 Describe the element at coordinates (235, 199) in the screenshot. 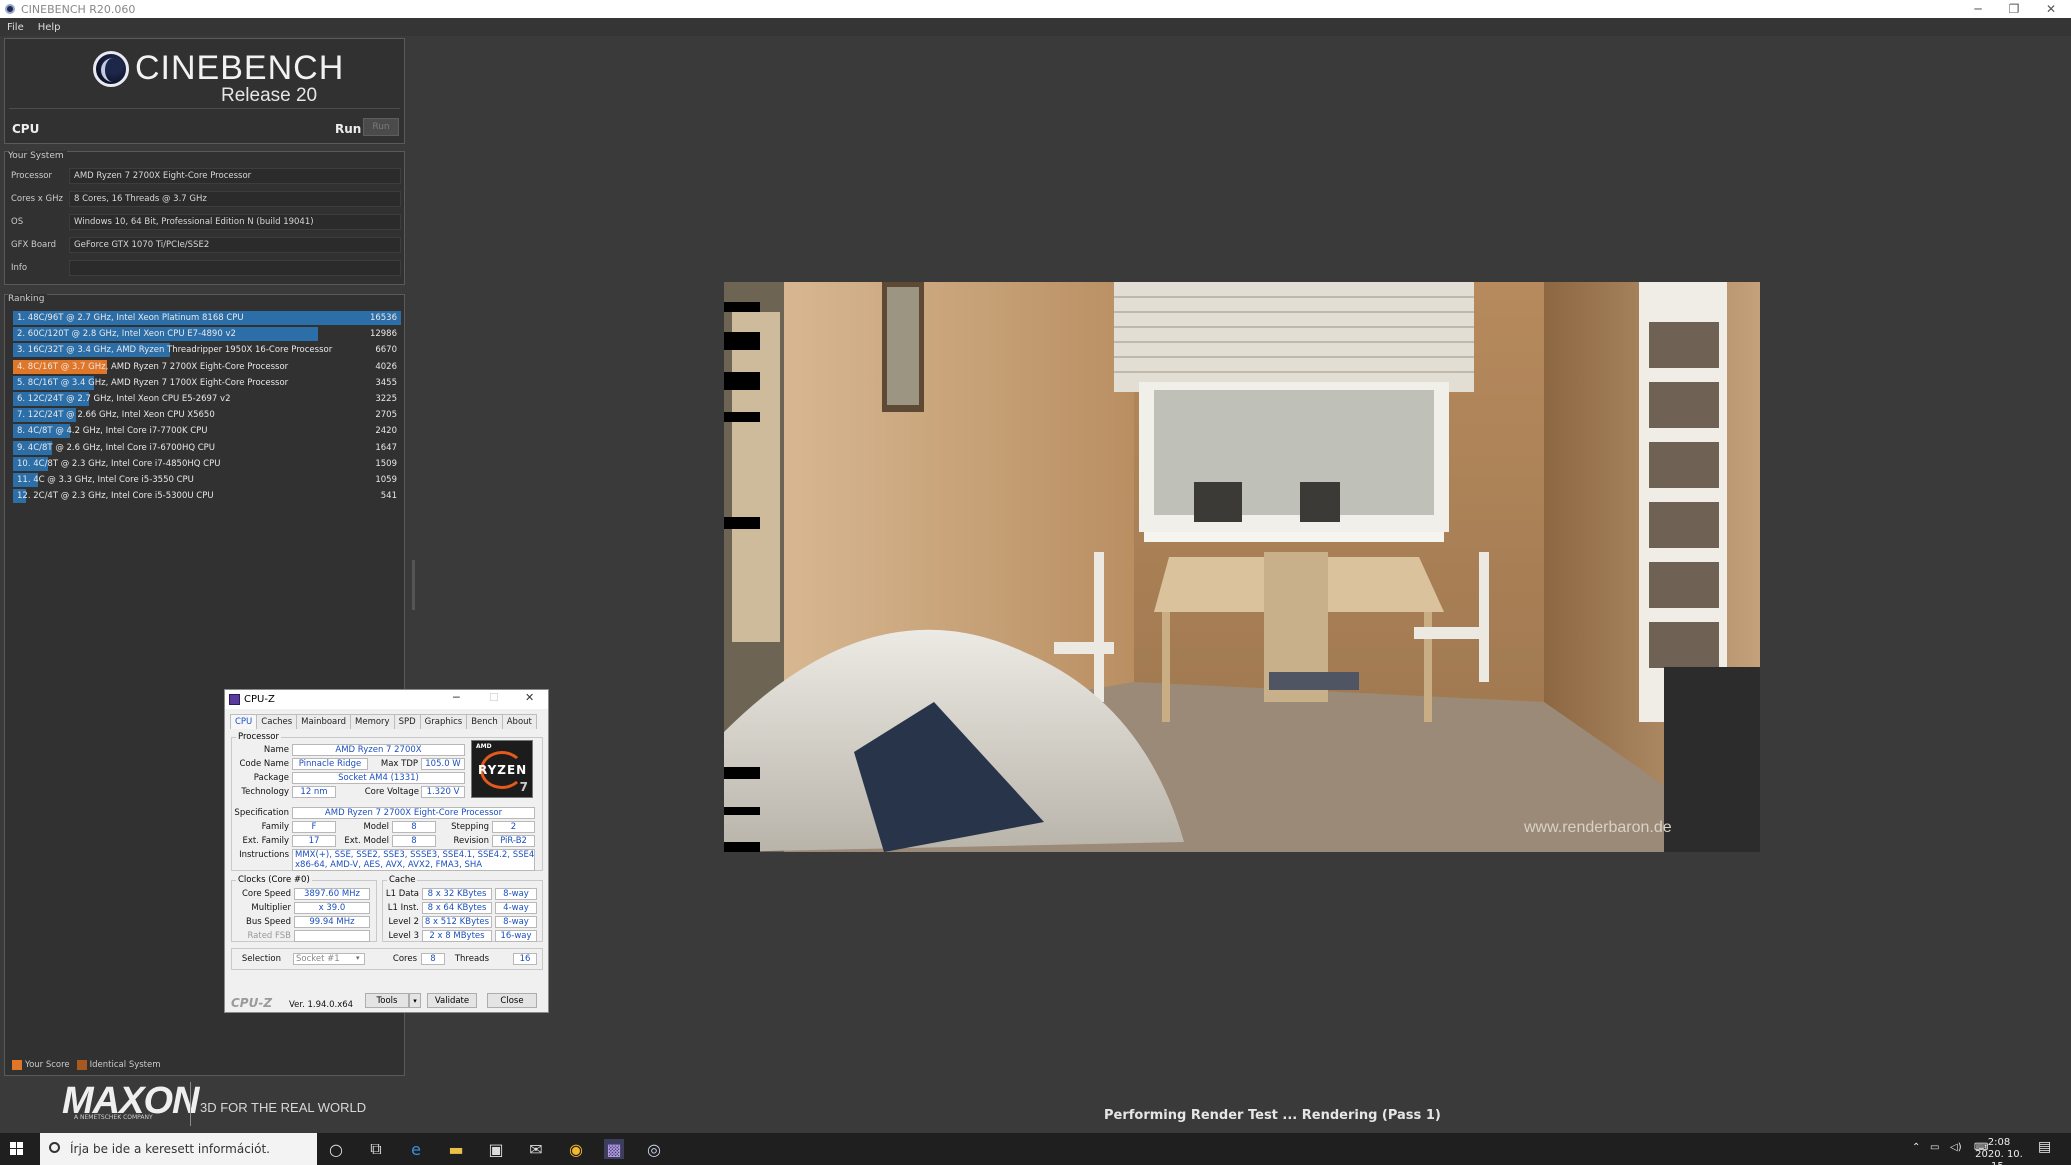

I see `system-value: 8 Cores, 16 Threads @ 3.7 GHz` at that location.